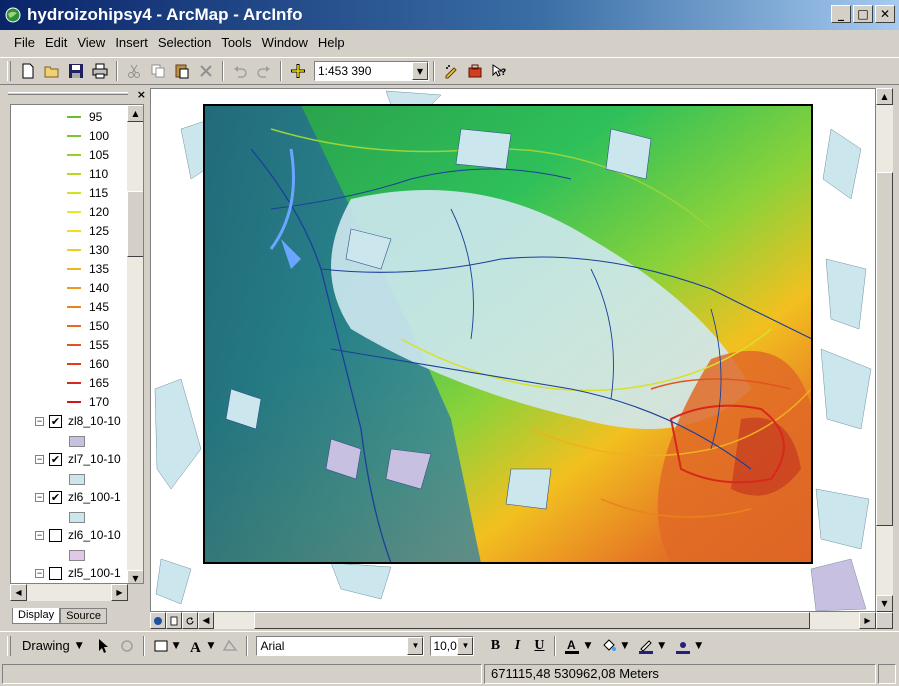 The width and height of the screenshot is (899, 686). I want to click on fill-color-button, so click(609, 646).